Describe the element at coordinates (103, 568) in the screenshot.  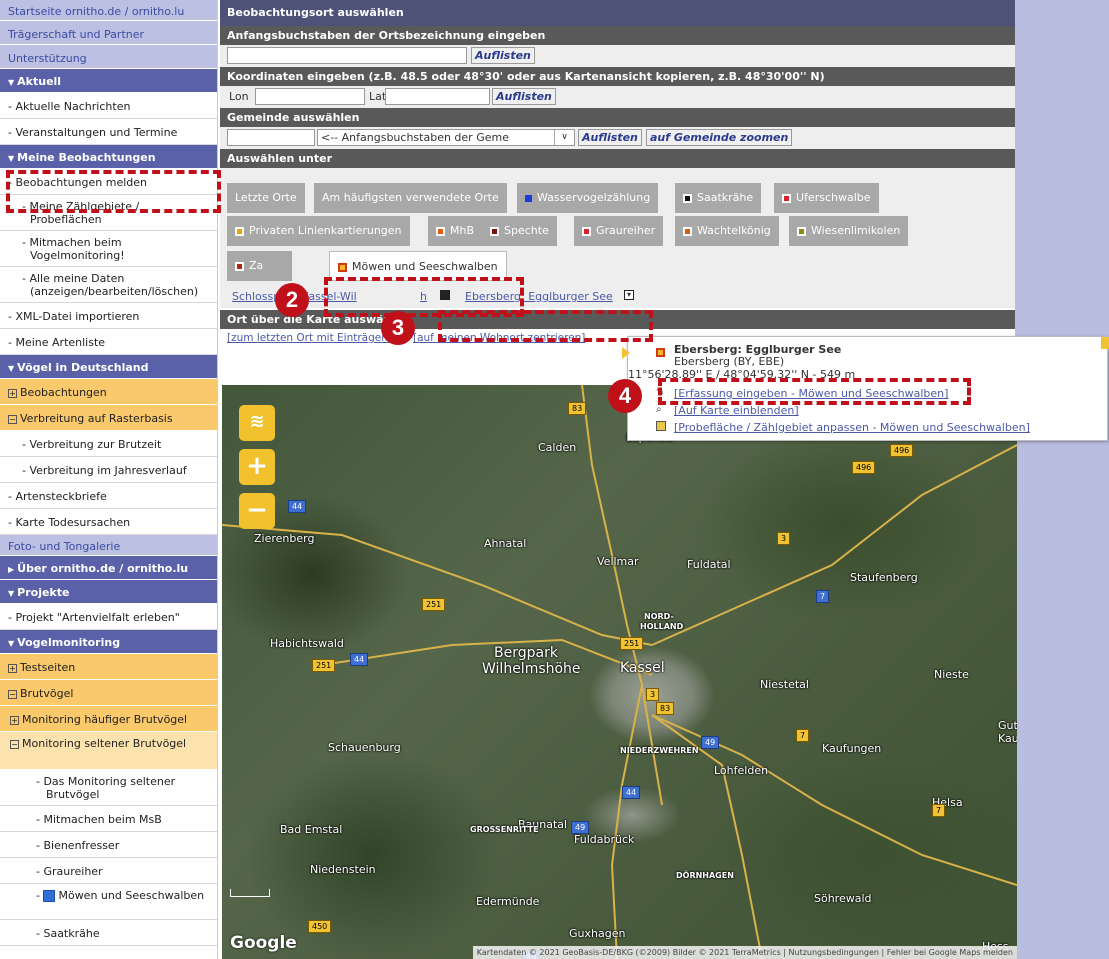
I see `section-title: Über ornitho.de / ornitho.lu` at that location.